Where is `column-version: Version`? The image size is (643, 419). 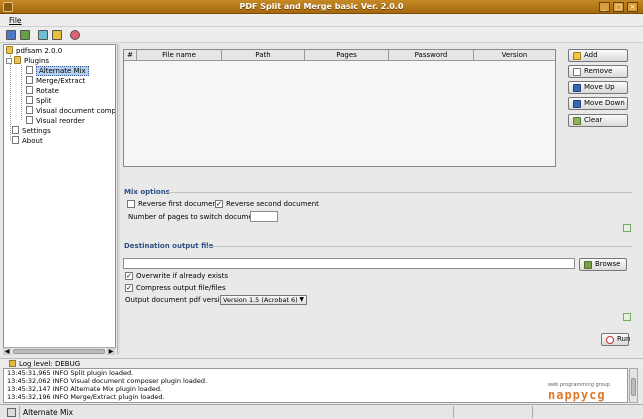 column-version: Version is located at coordinates (514, 55).